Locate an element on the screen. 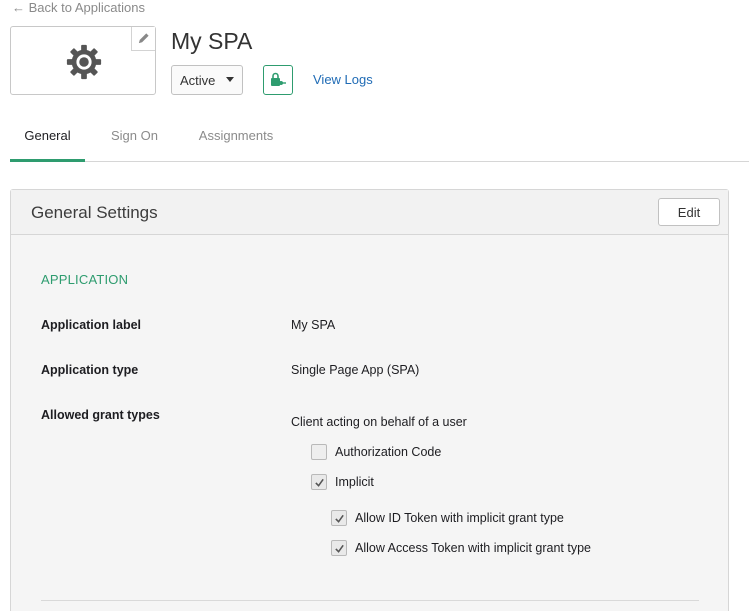  pencil-icon is located at coordinates (143, 38).